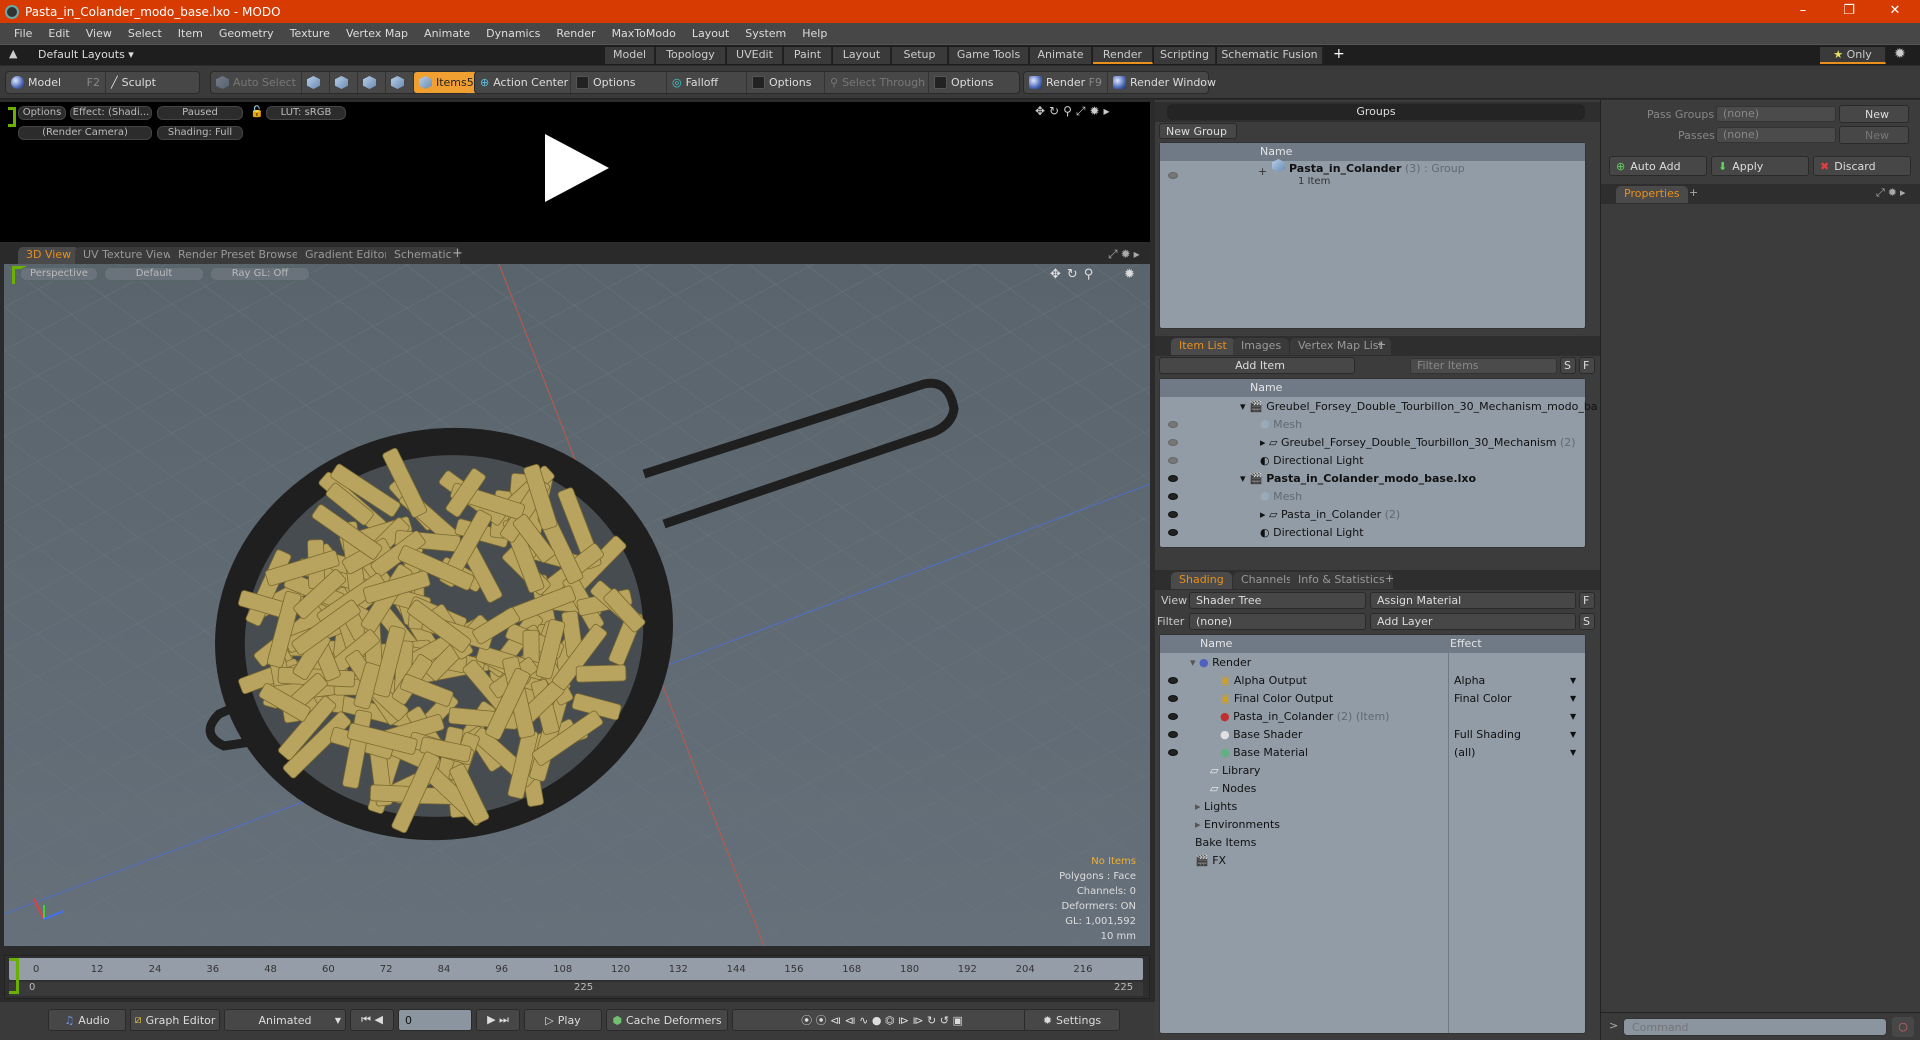  What do you see at coordinates (644, 33) in the screenshot?
I see `menu-maxtomodo: MaxToModo` at bounding box center [644, 33].